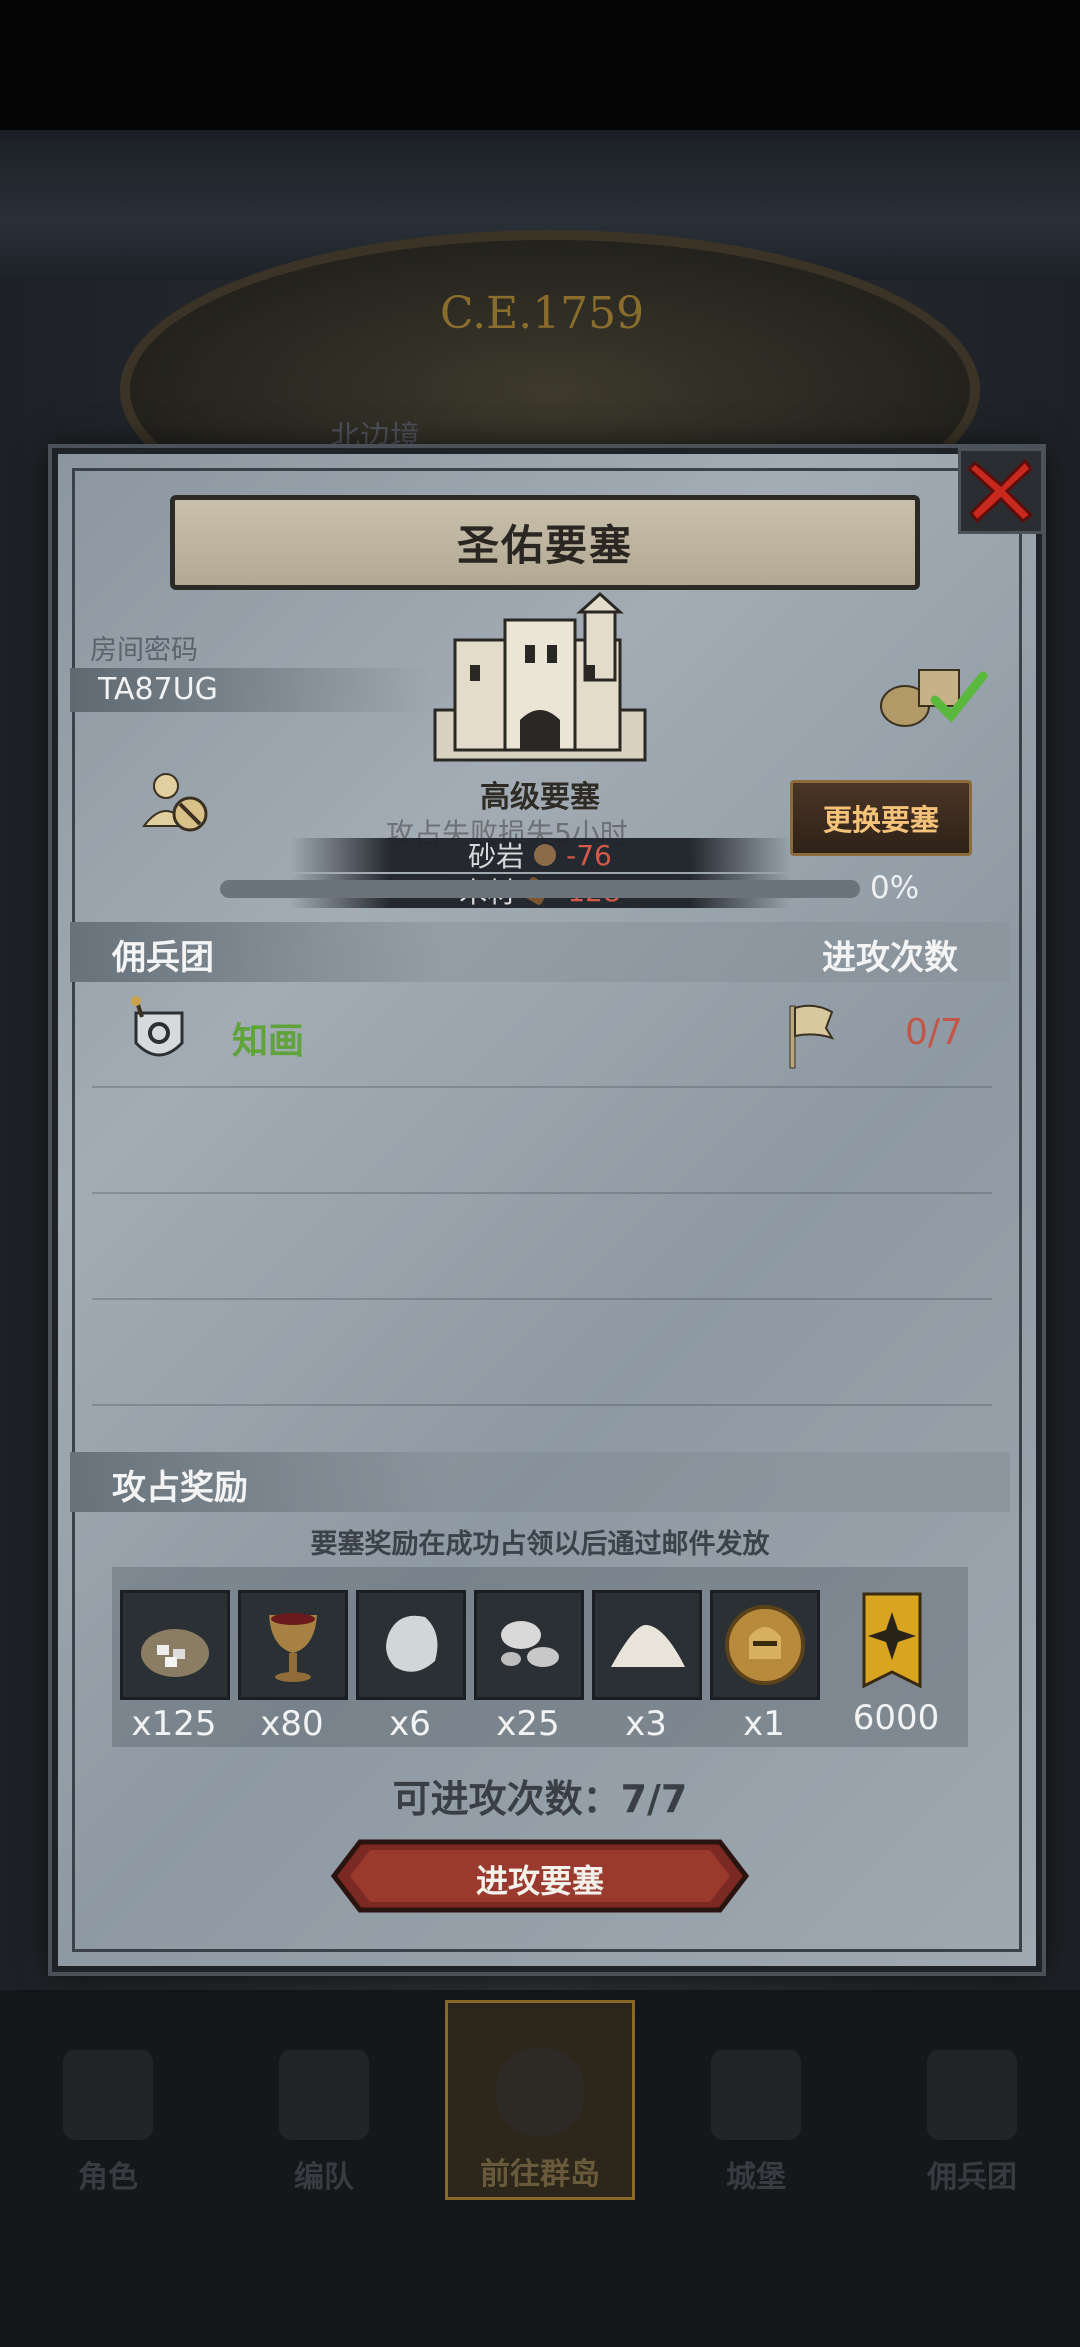 The height and width of the screenshot is (2347, 1080). What do you see at coordinates (324, 2095) in the screenshot?
I see `formation-icon` at bounding box center [324, 2095].